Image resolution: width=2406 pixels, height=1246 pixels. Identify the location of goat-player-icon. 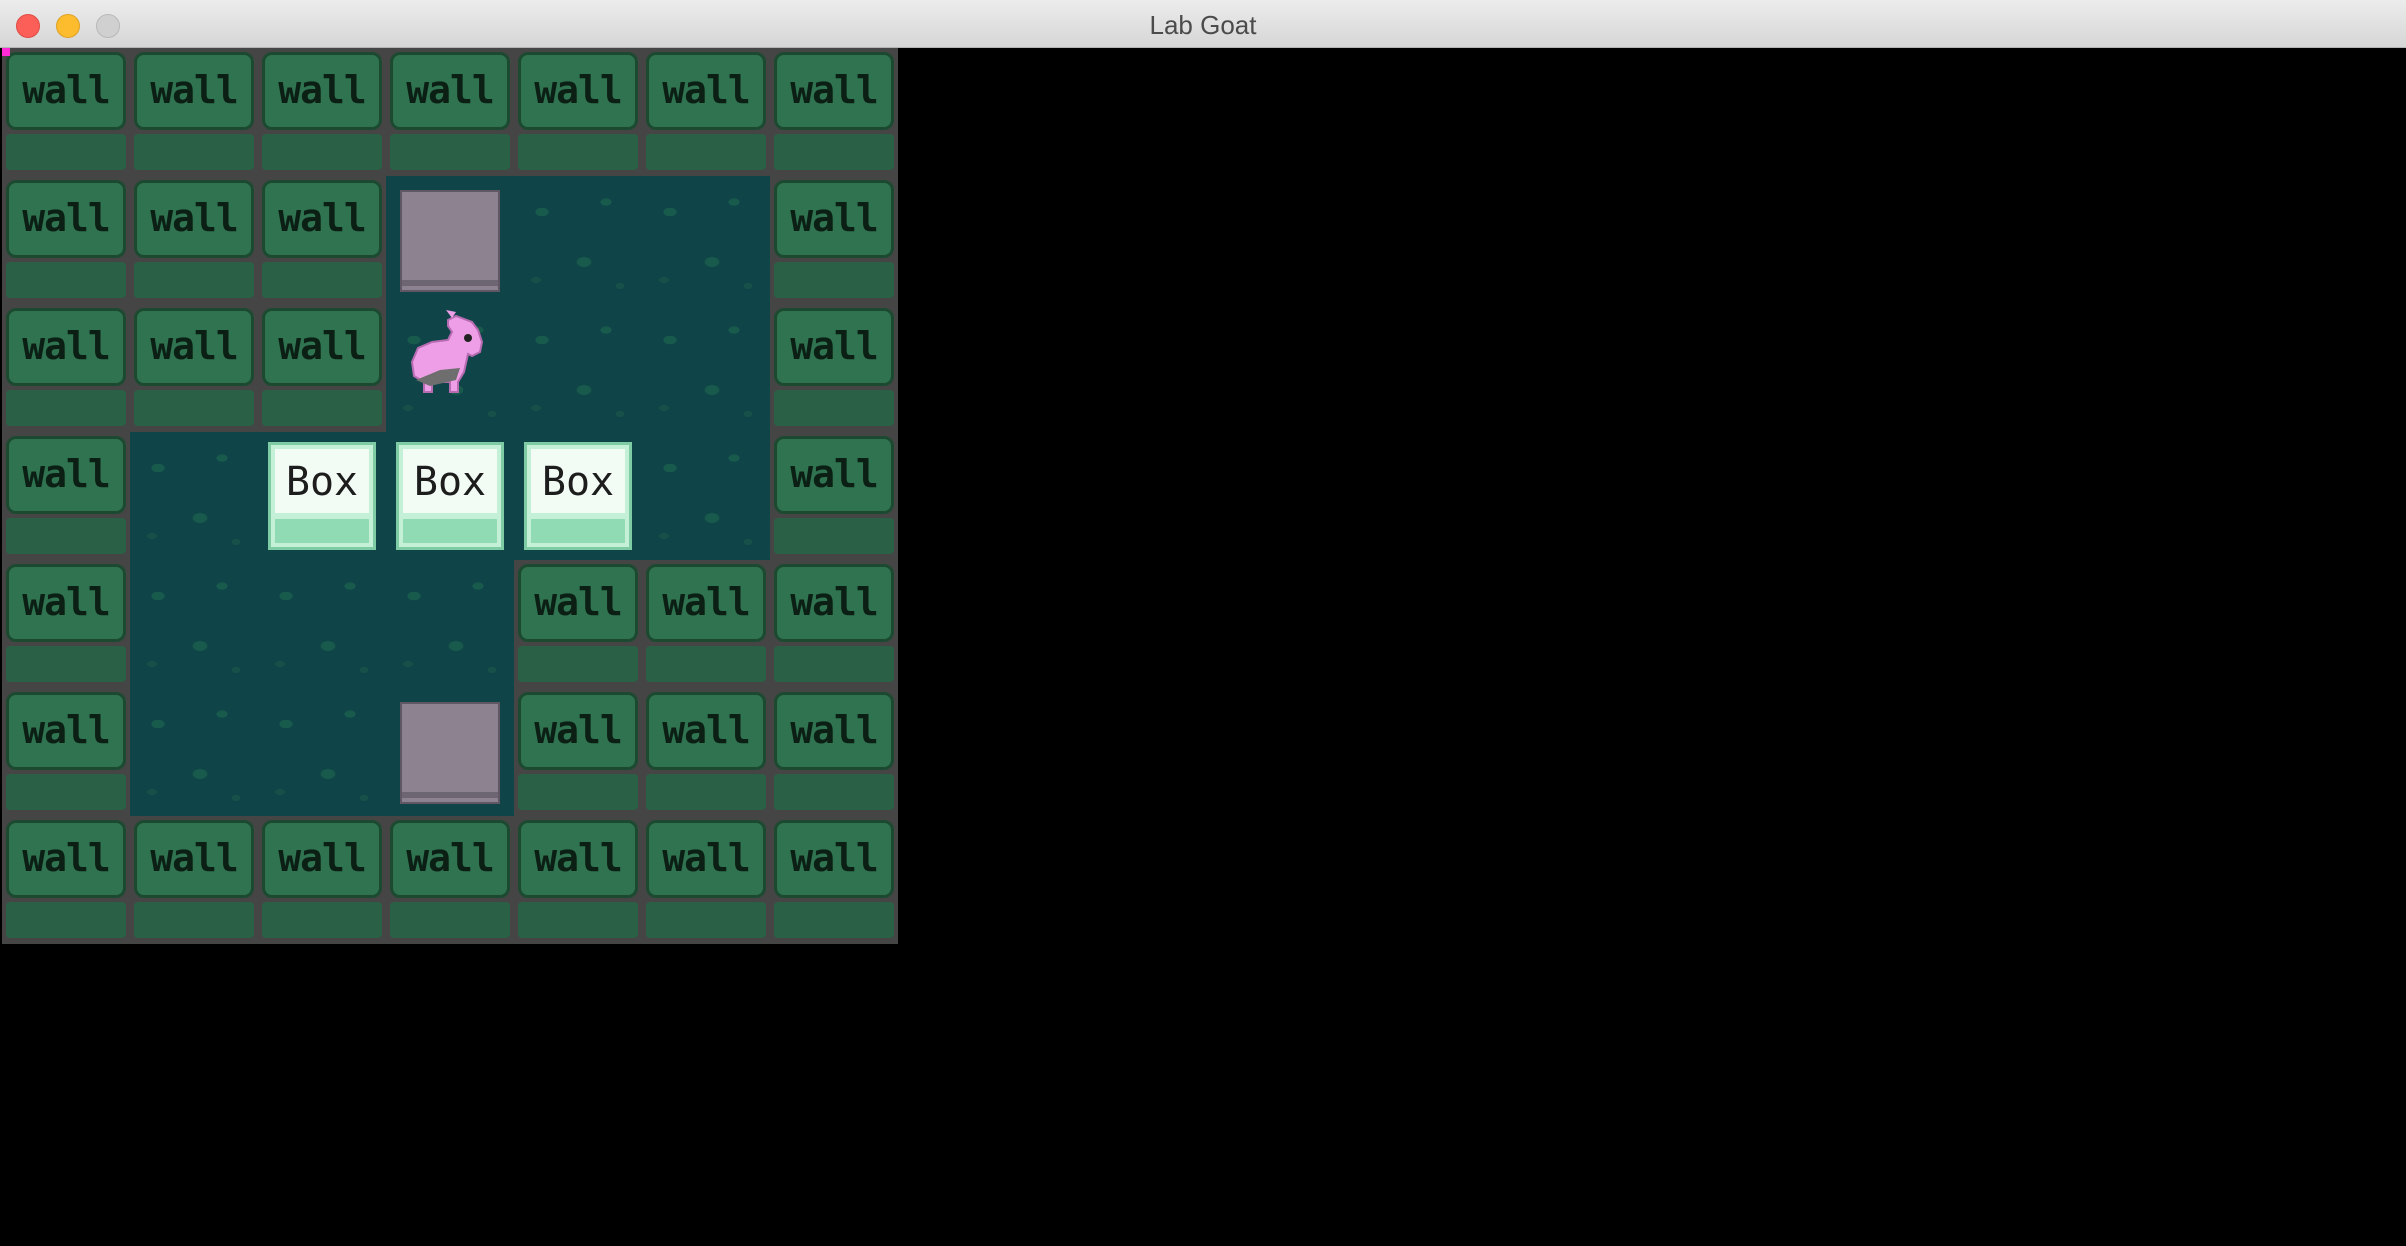
(450, 368).